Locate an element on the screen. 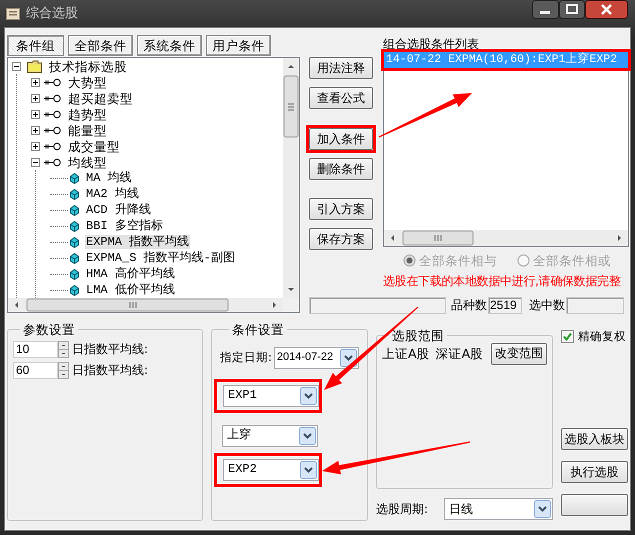 The width and height of the screenshot is (635, 535). checkbox-label: 精确复权 is located at coordinates (602, 337).